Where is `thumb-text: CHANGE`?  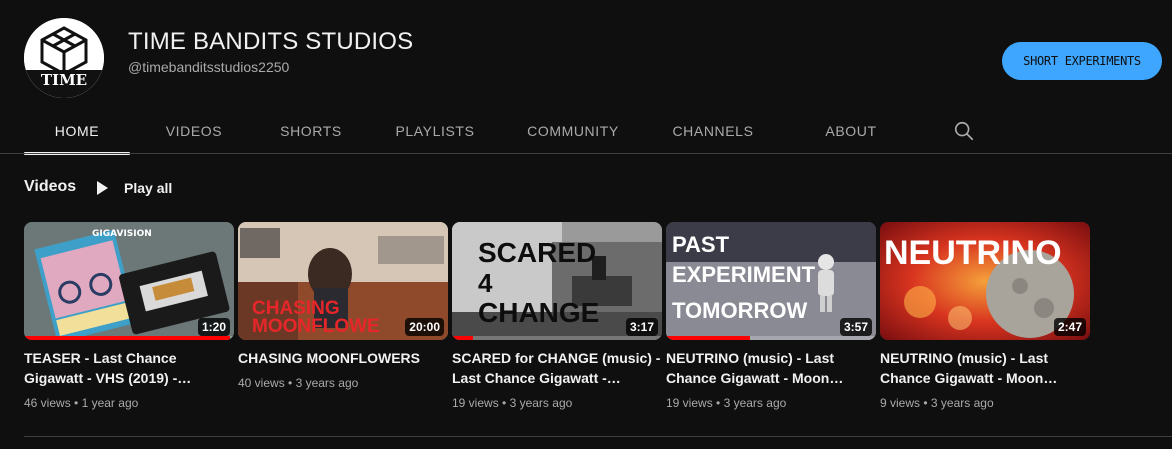
thumb-text: CHANGE is located at coordinates (538, 312).